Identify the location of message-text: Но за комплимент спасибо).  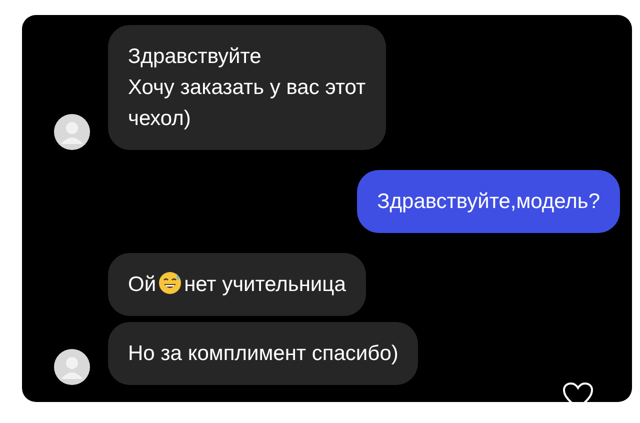
(263, 353).